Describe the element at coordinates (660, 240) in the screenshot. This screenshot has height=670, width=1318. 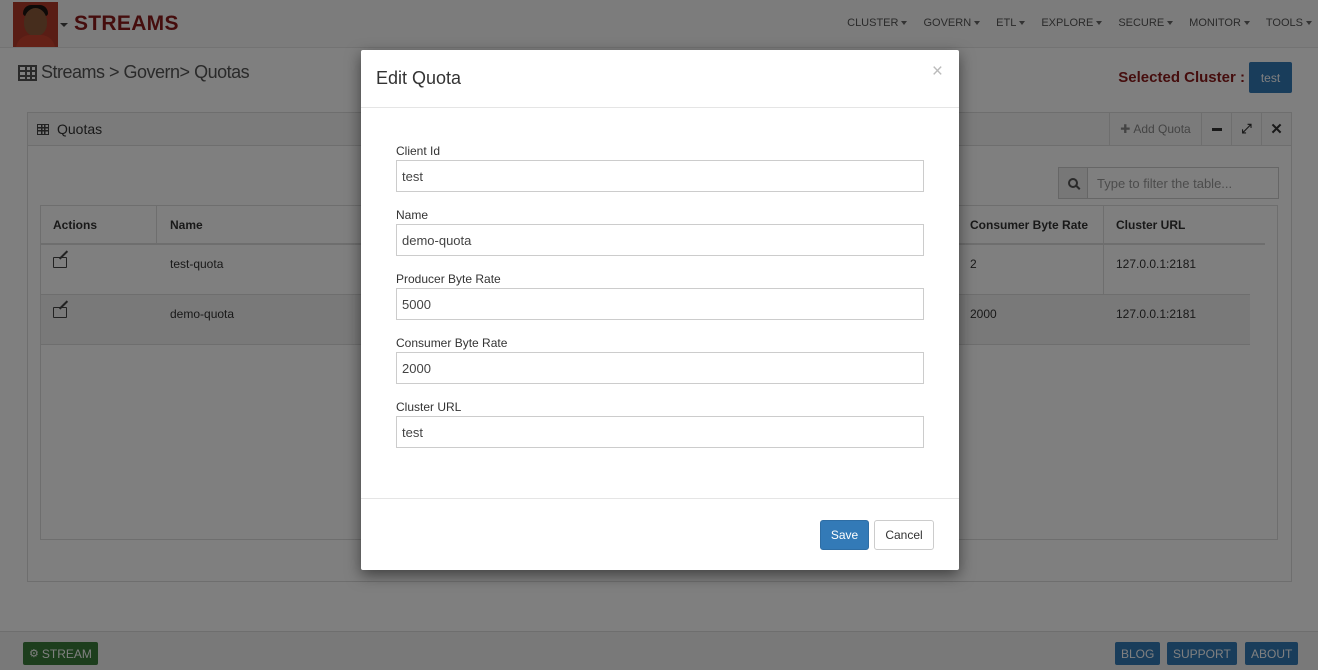
I see `name-field: demo-quota` at that location.